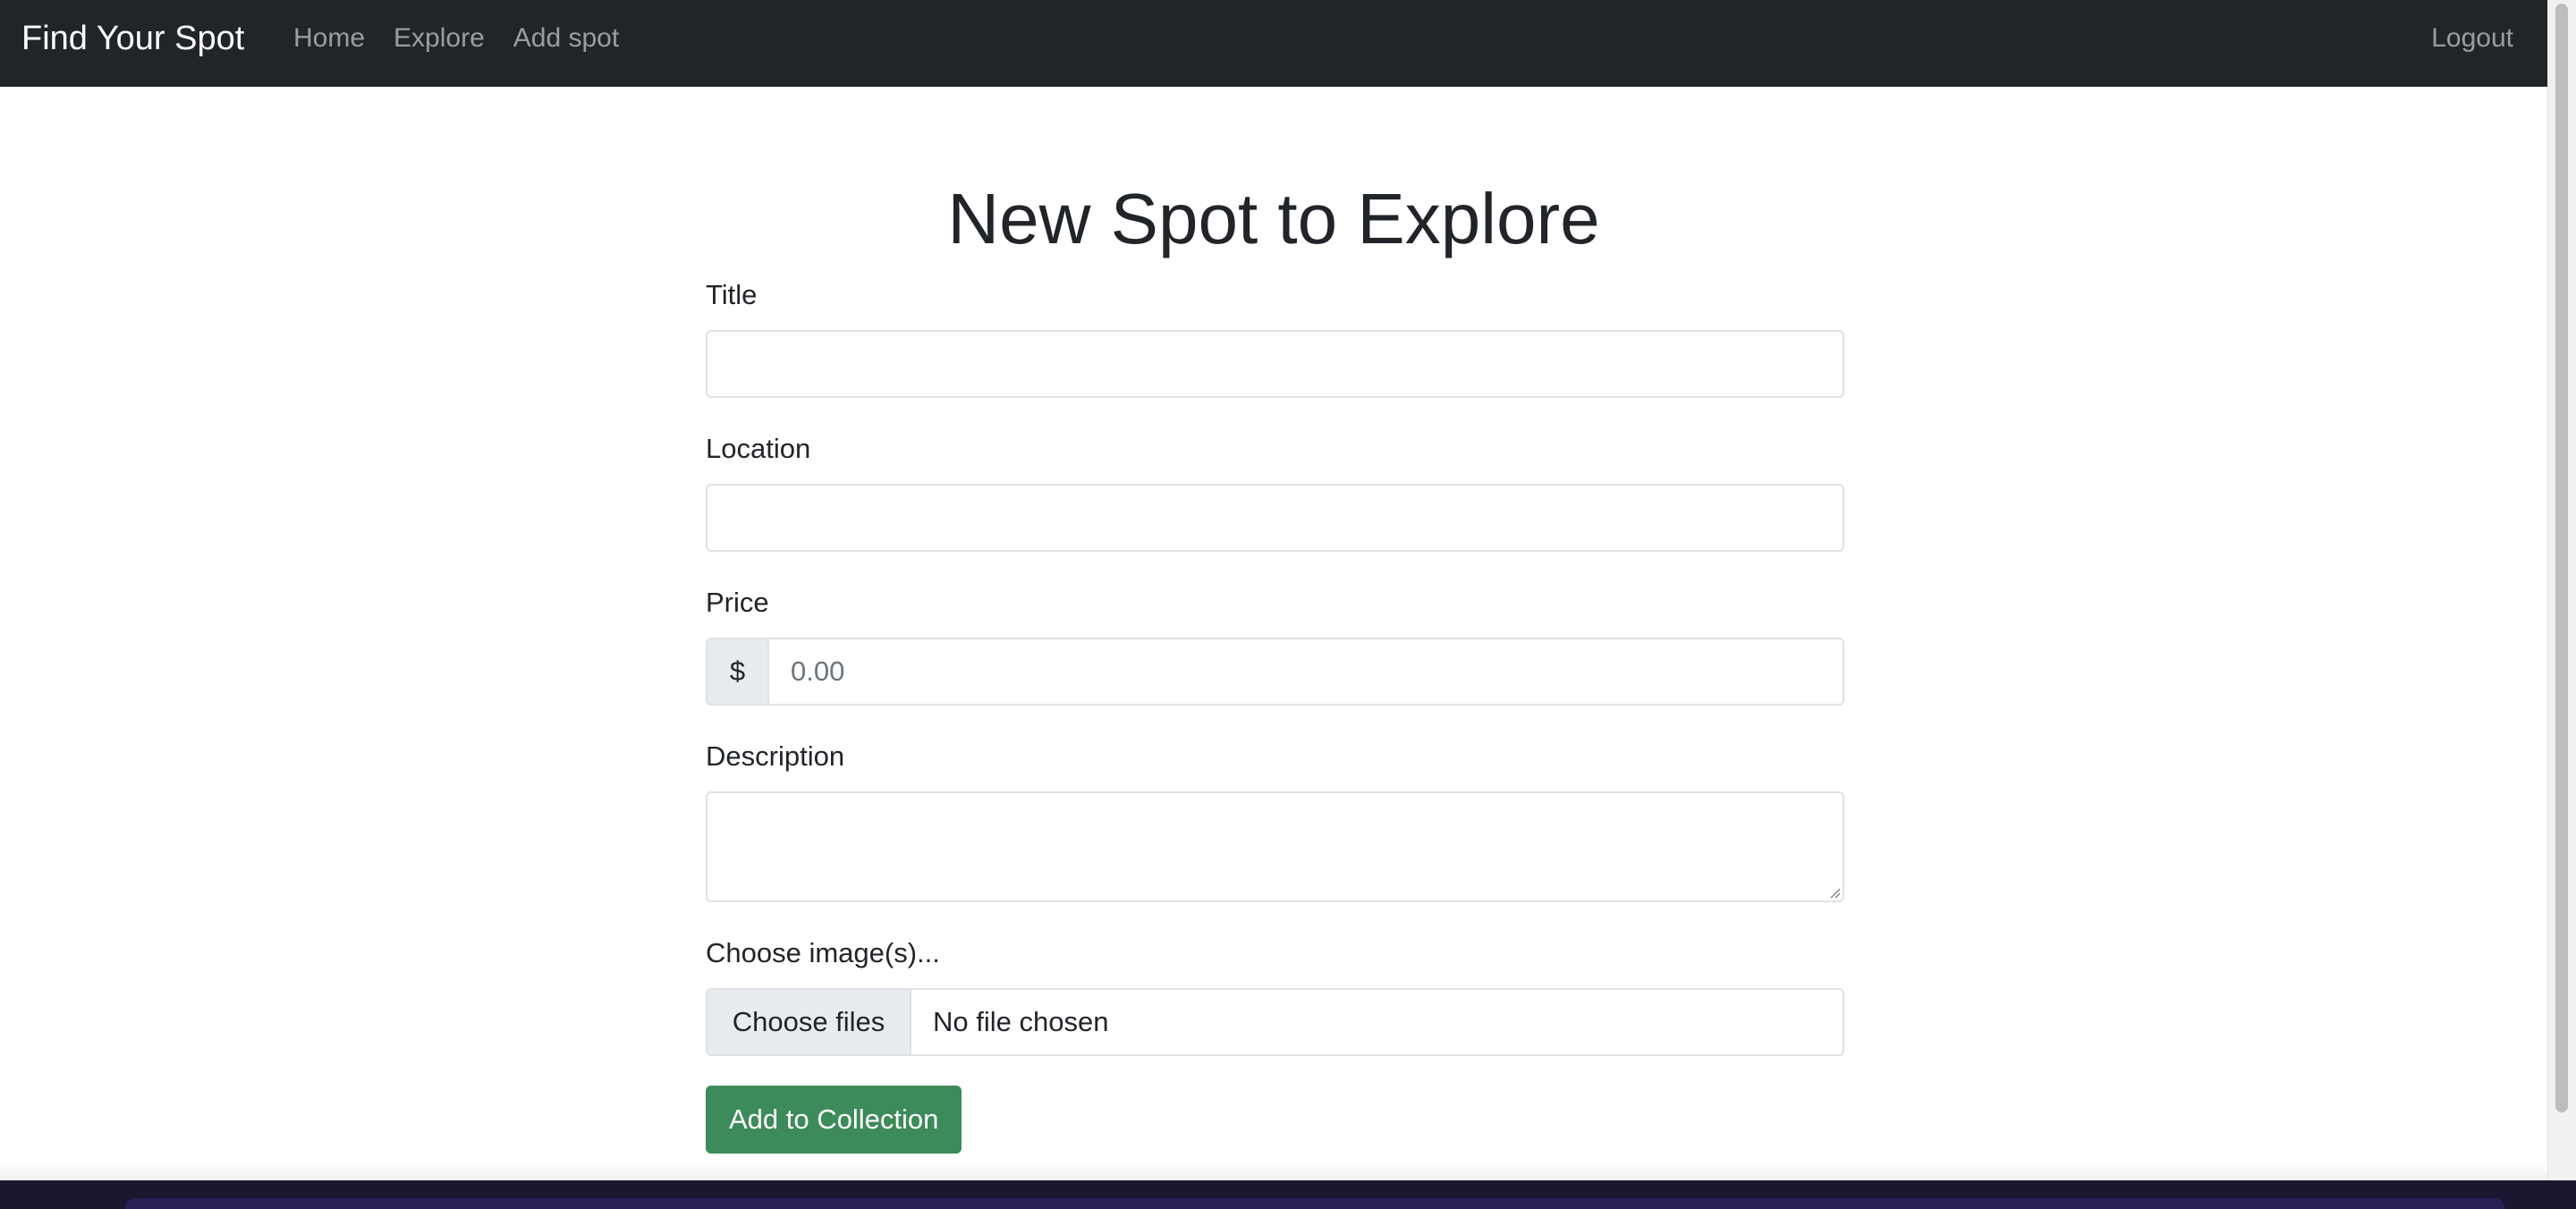 The image size is (2576, 1209). What do you see at coordinates (736, 672) in the screenshot?
I see `currency-addon: $` at bounding box center [736, 672].